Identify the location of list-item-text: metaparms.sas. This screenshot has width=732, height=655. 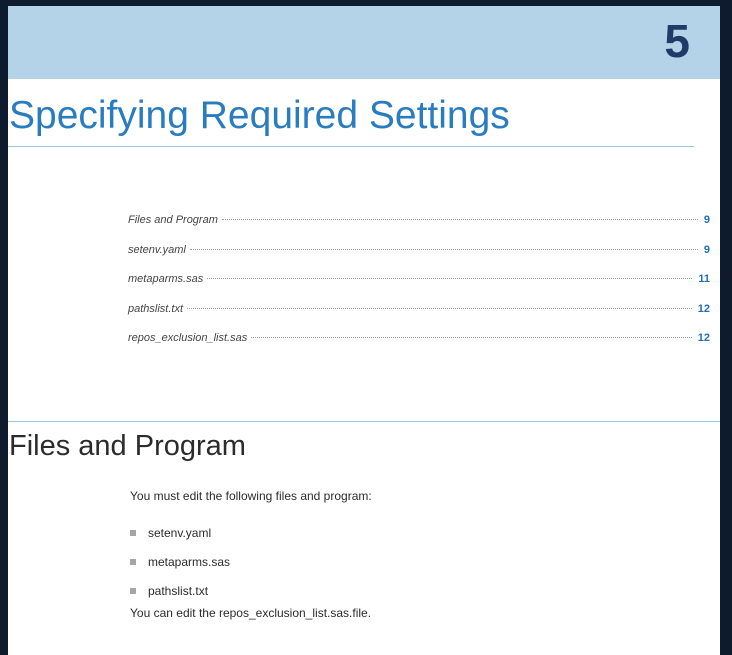
(189, 561).